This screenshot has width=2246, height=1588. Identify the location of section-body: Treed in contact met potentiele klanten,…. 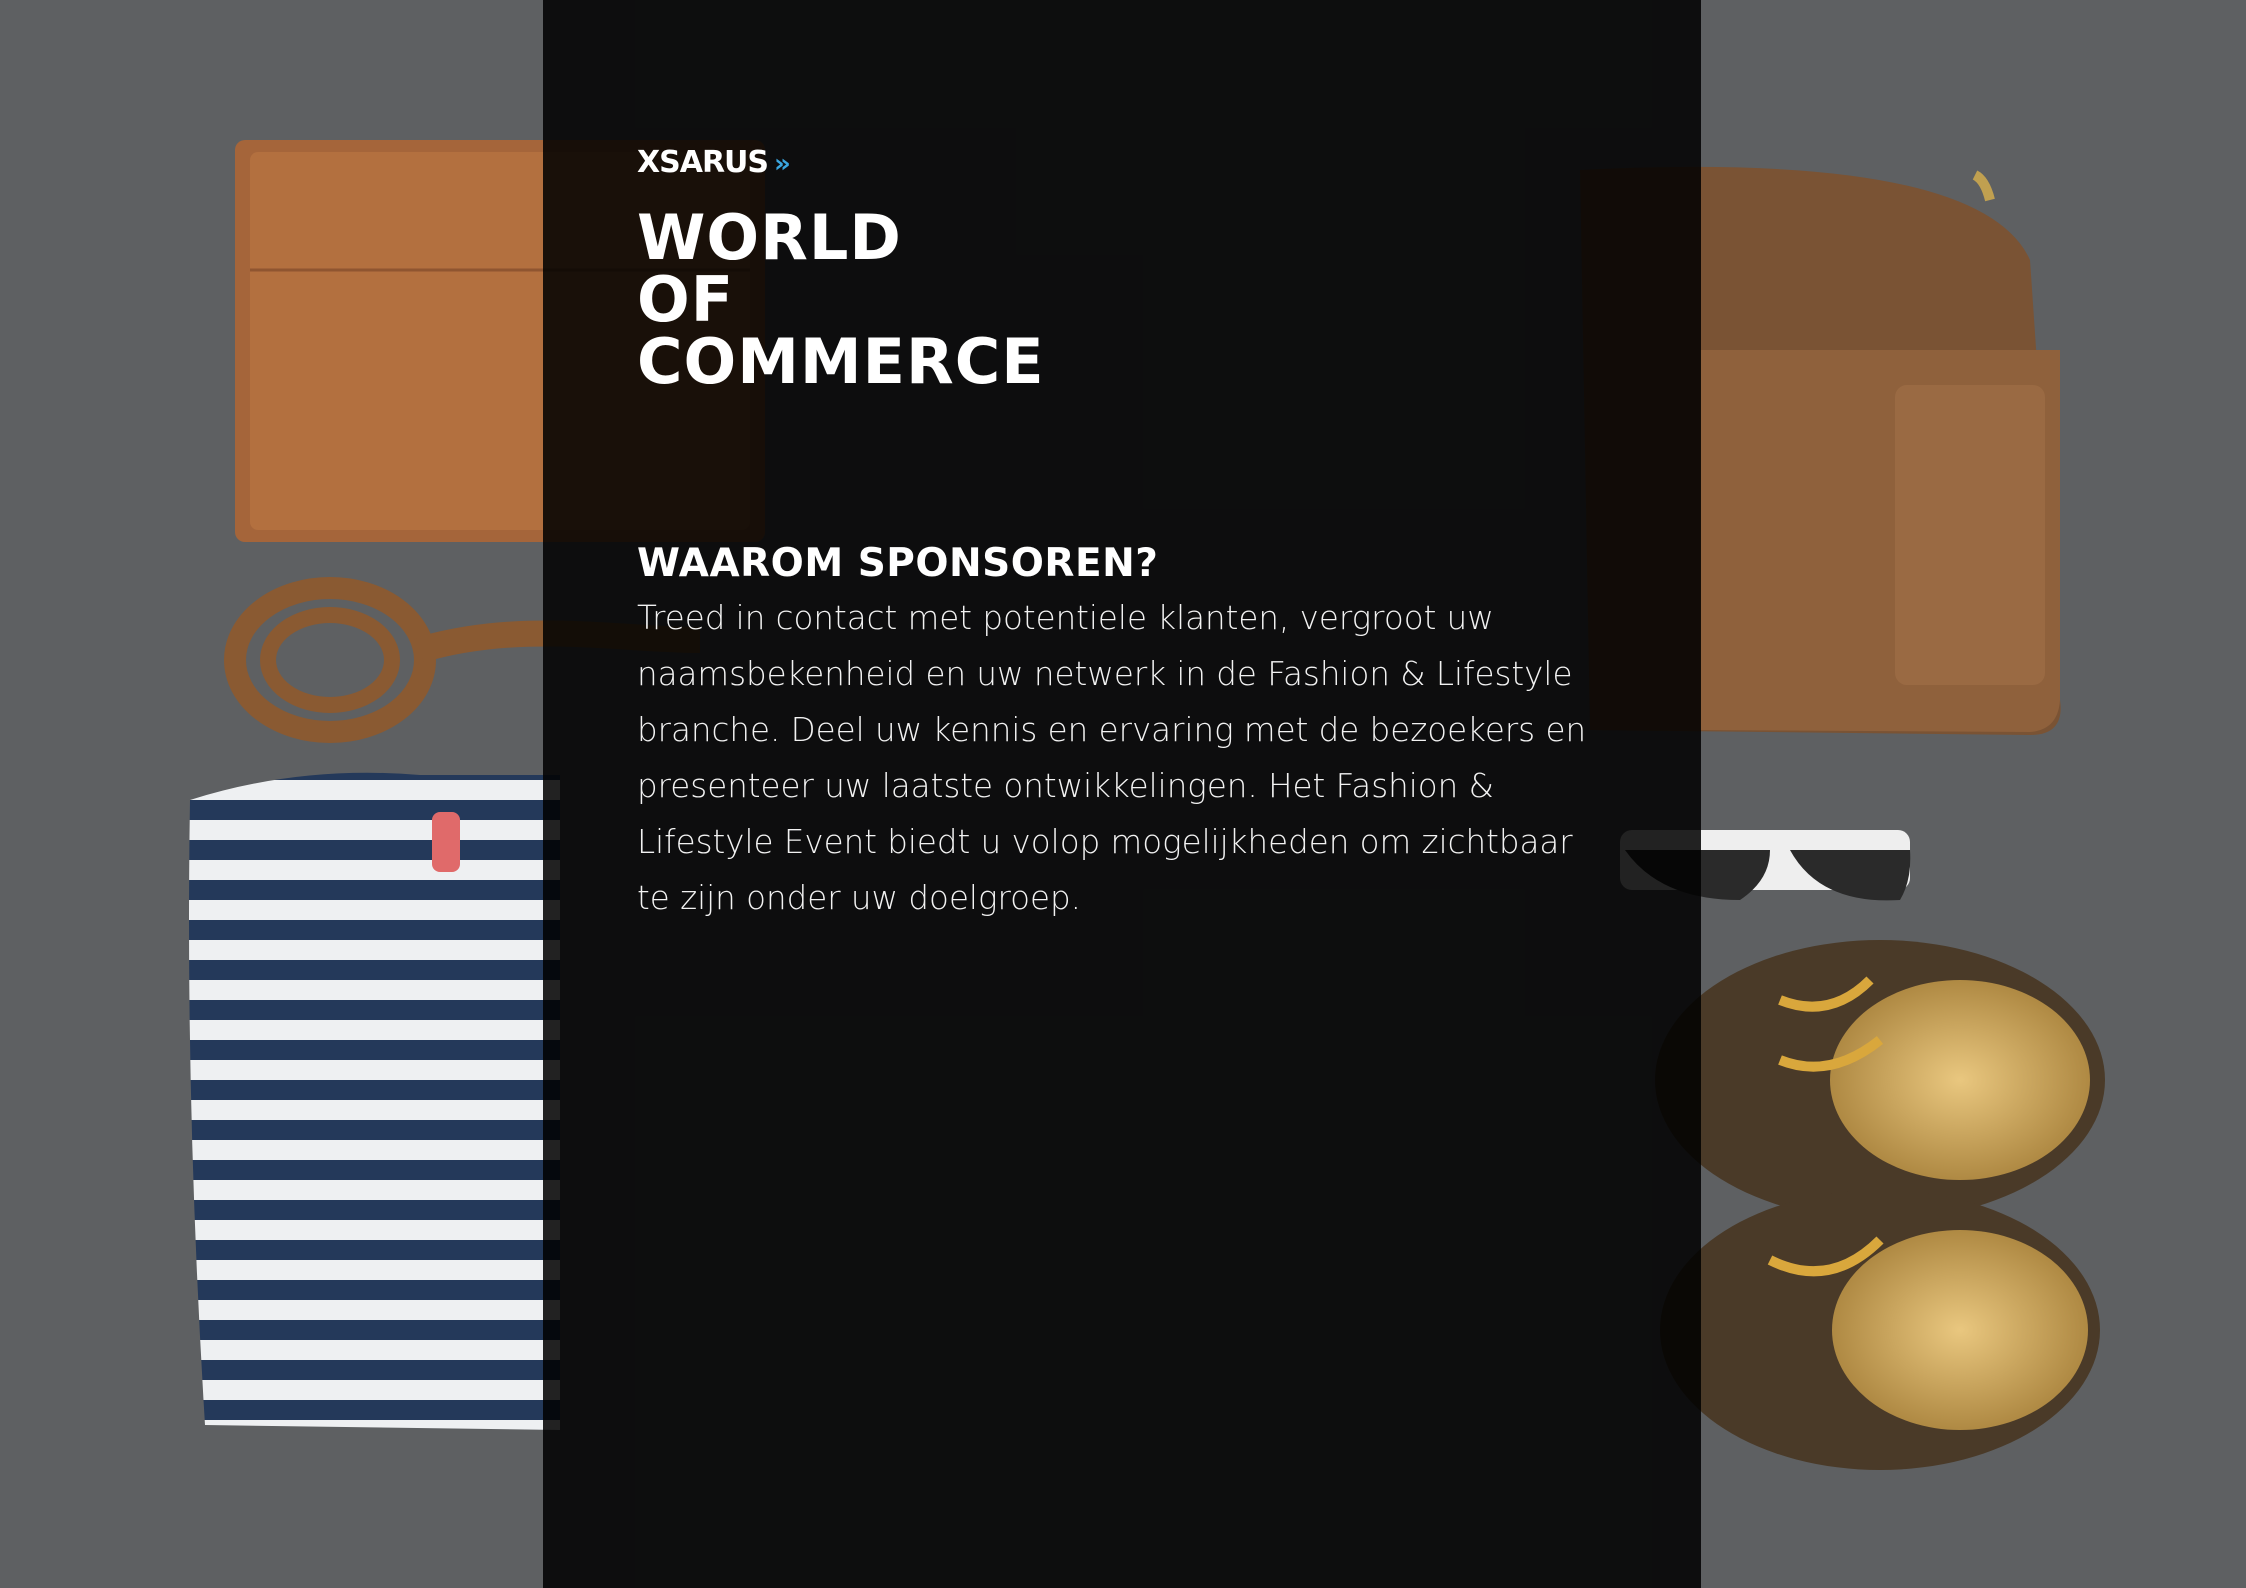
(1112, 758).